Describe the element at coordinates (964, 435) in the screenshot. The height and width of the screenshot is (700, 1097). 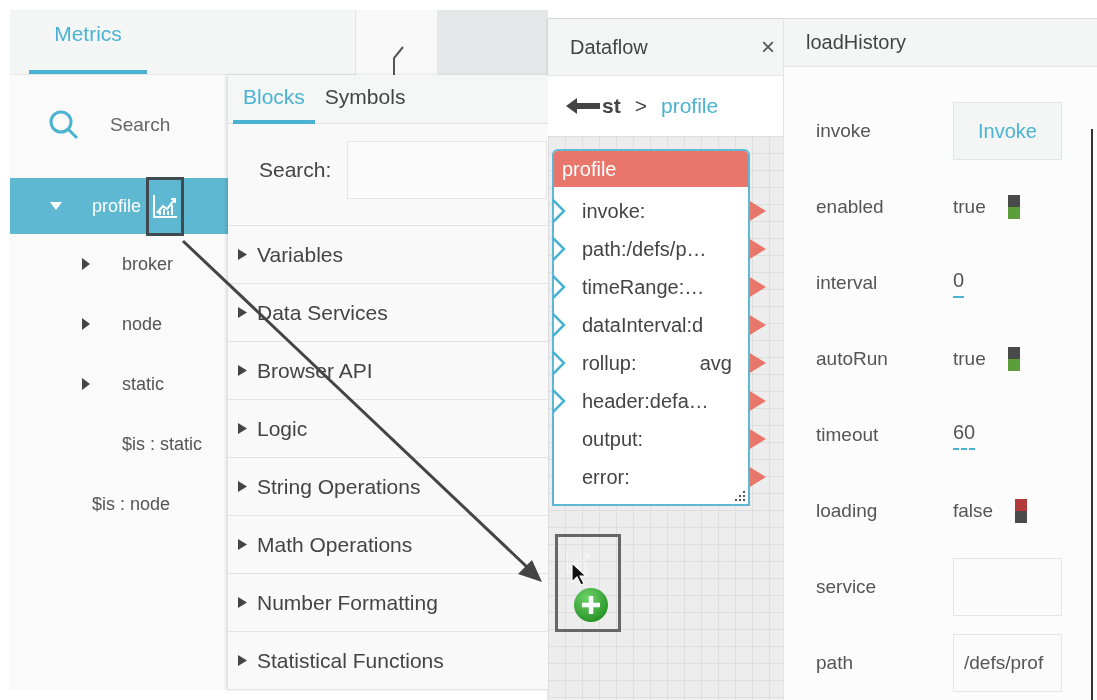
I see `number-value: 60` at that location.